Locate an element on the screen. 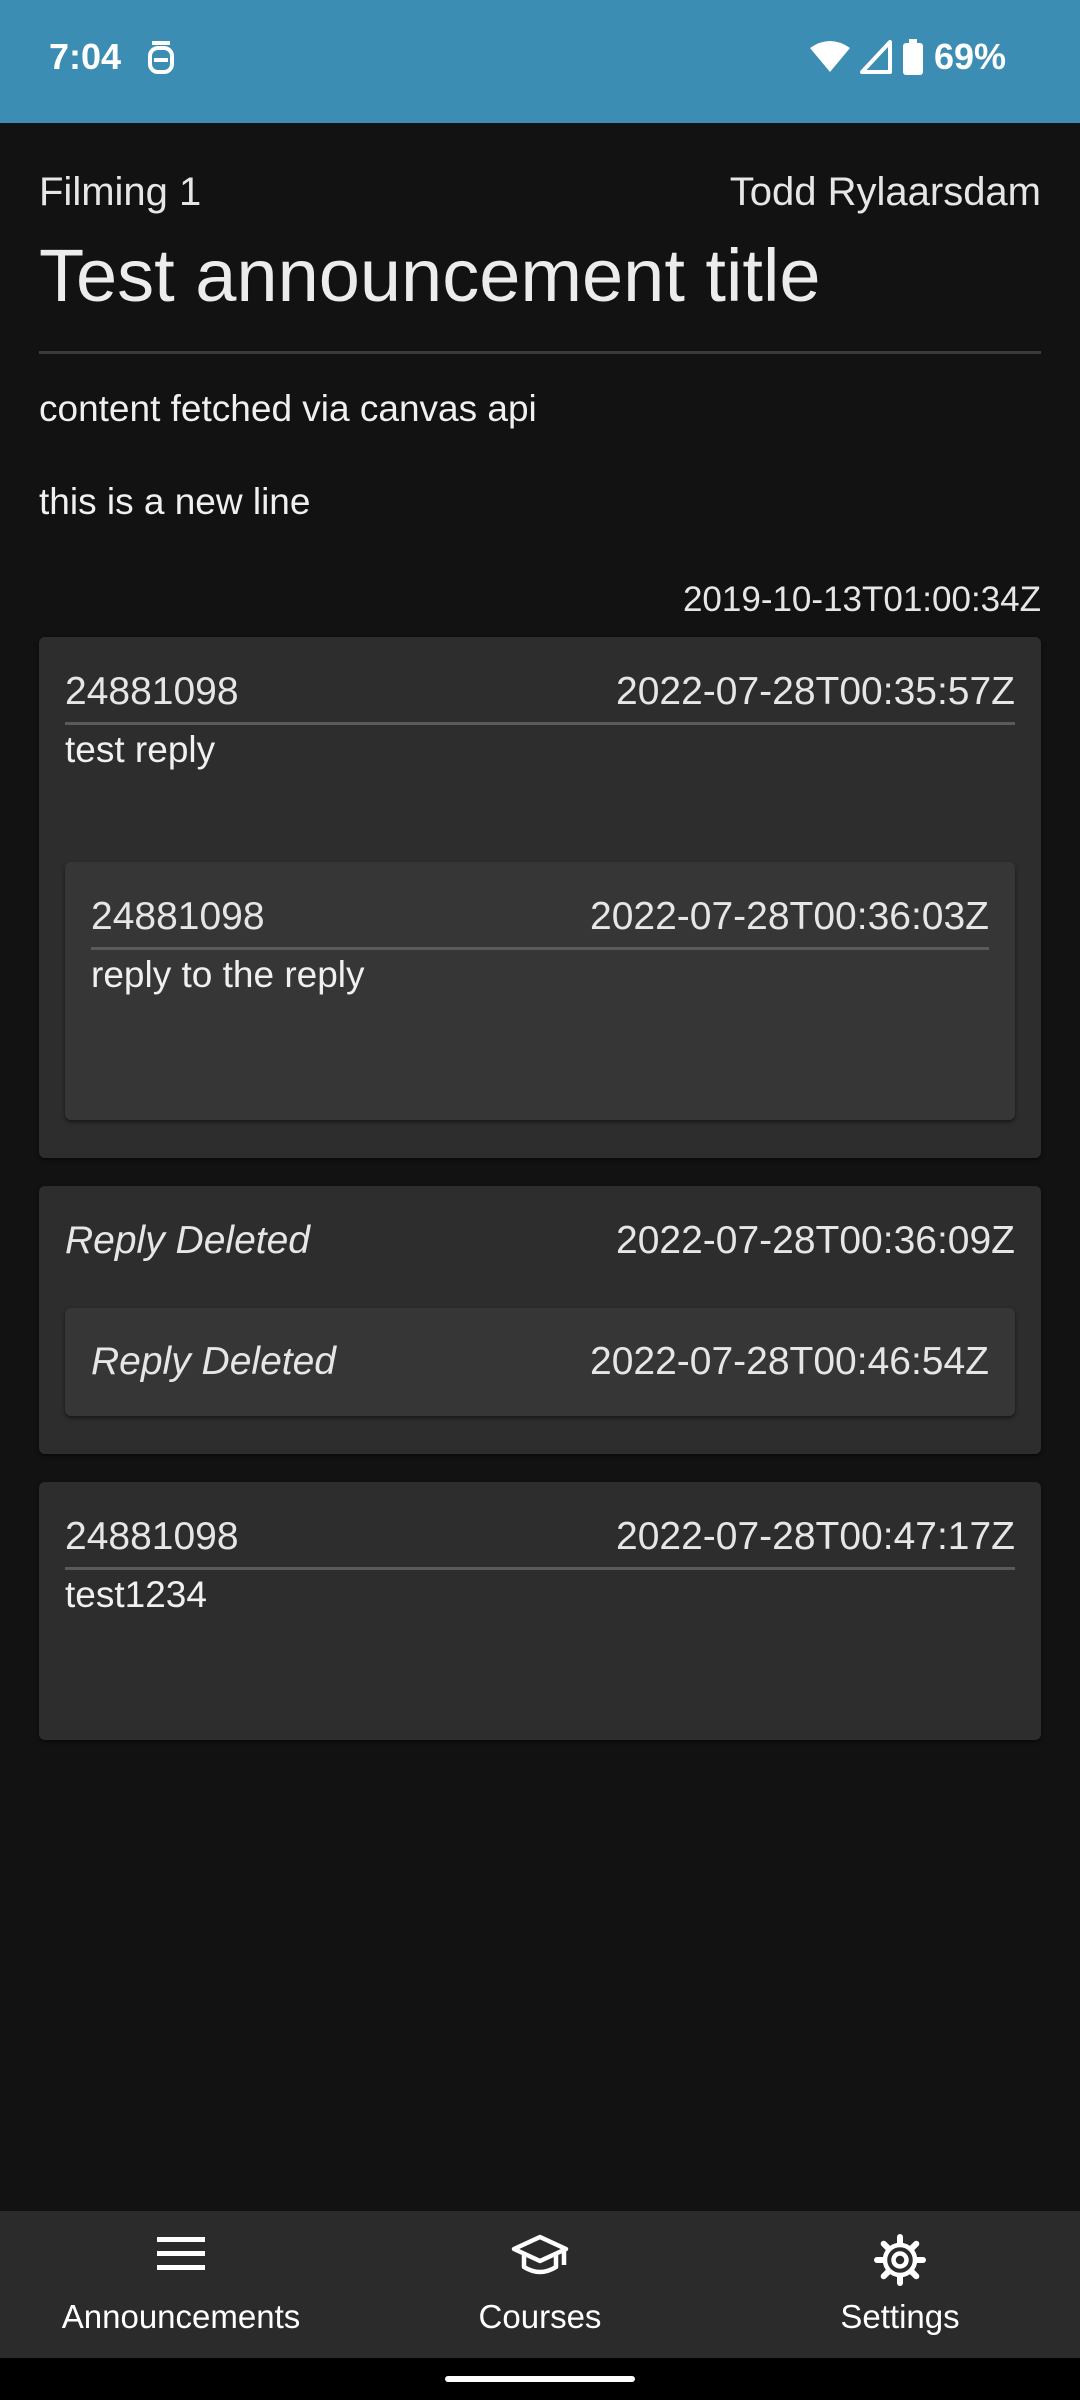 The image size is (1080, 2400). announcement-body-line: this is a new line is located at coordinates (175, 501).